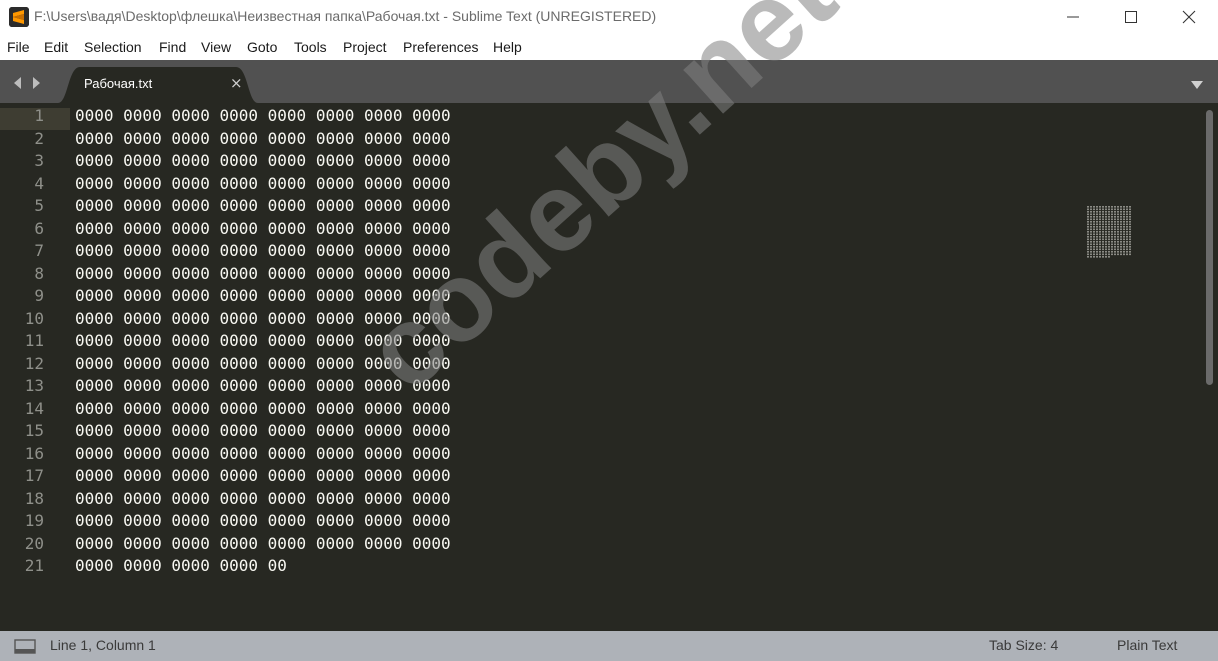 The height and width of the screenshot is (661, 1218). Describe the element at coordinates (34, 520) in the screenshot. I see `line-number: 19` at that location.